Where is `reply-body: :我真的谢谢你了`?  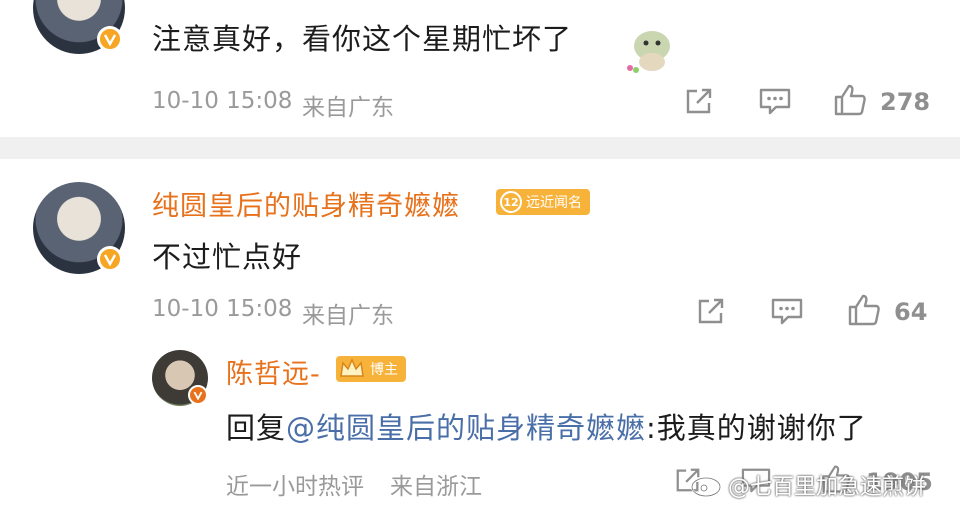
reply-body: :我真的谢谢你了 is located at coordinates (756, 428).